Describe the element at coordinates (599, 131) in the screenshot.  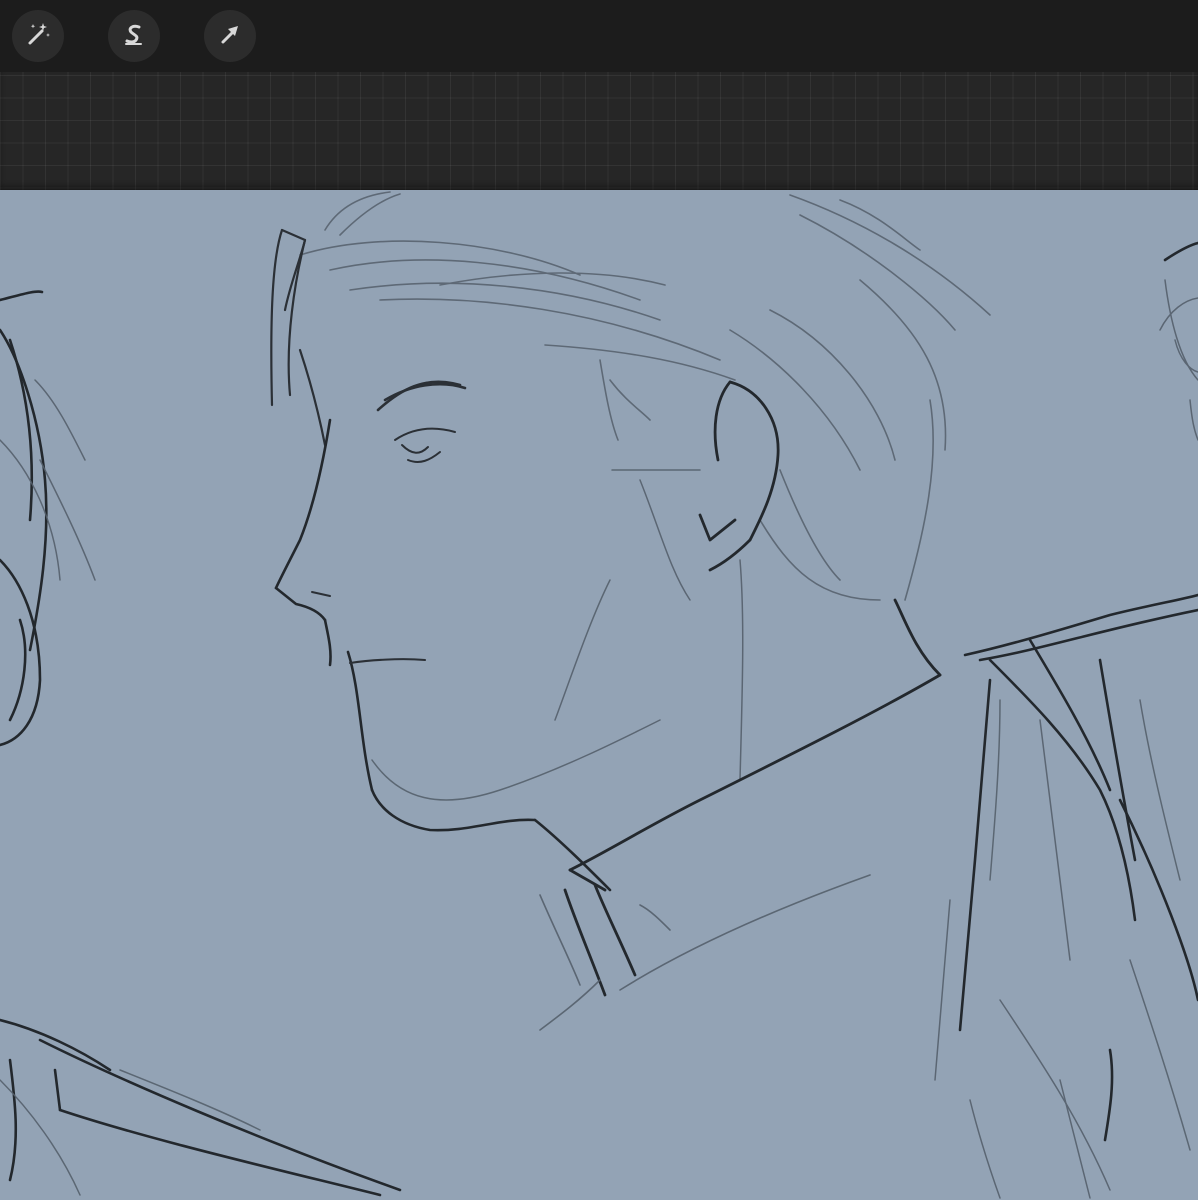
I see `workspace-grid` at that location.